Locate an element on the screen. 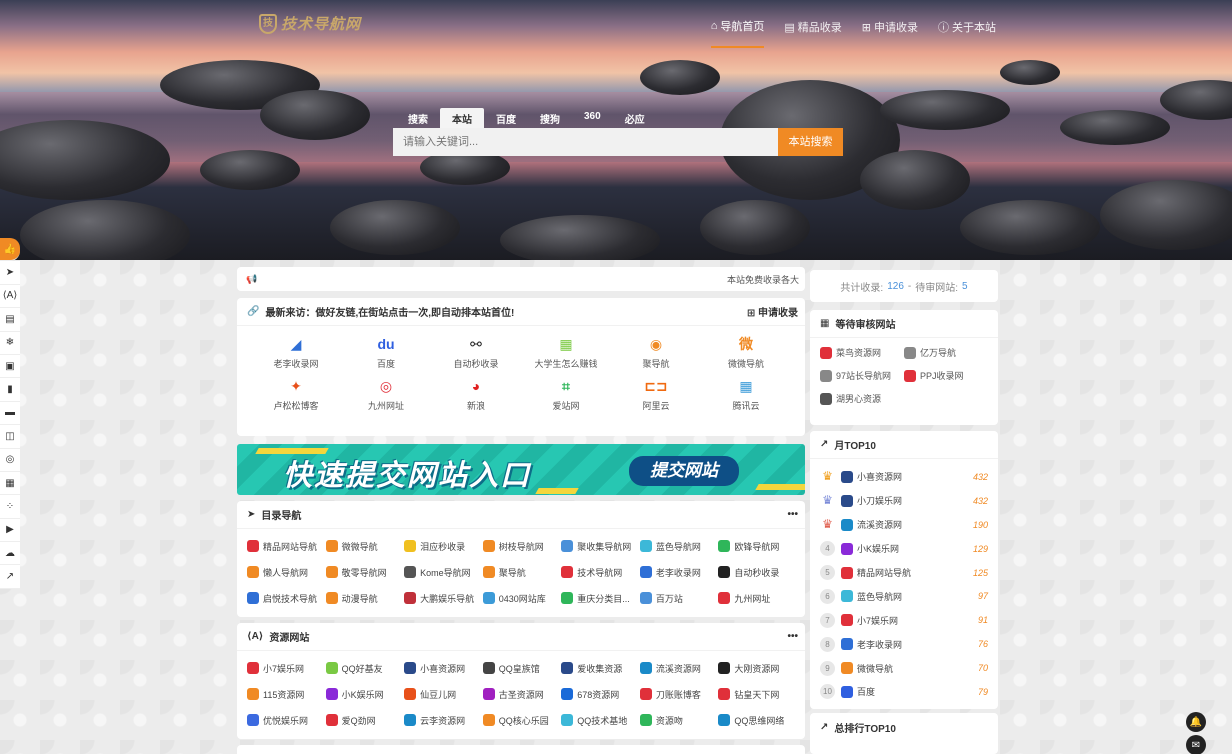 The width and height of the screenshot is (1232, 754). link-item: 百万站 is located at coordinates (679, 598).